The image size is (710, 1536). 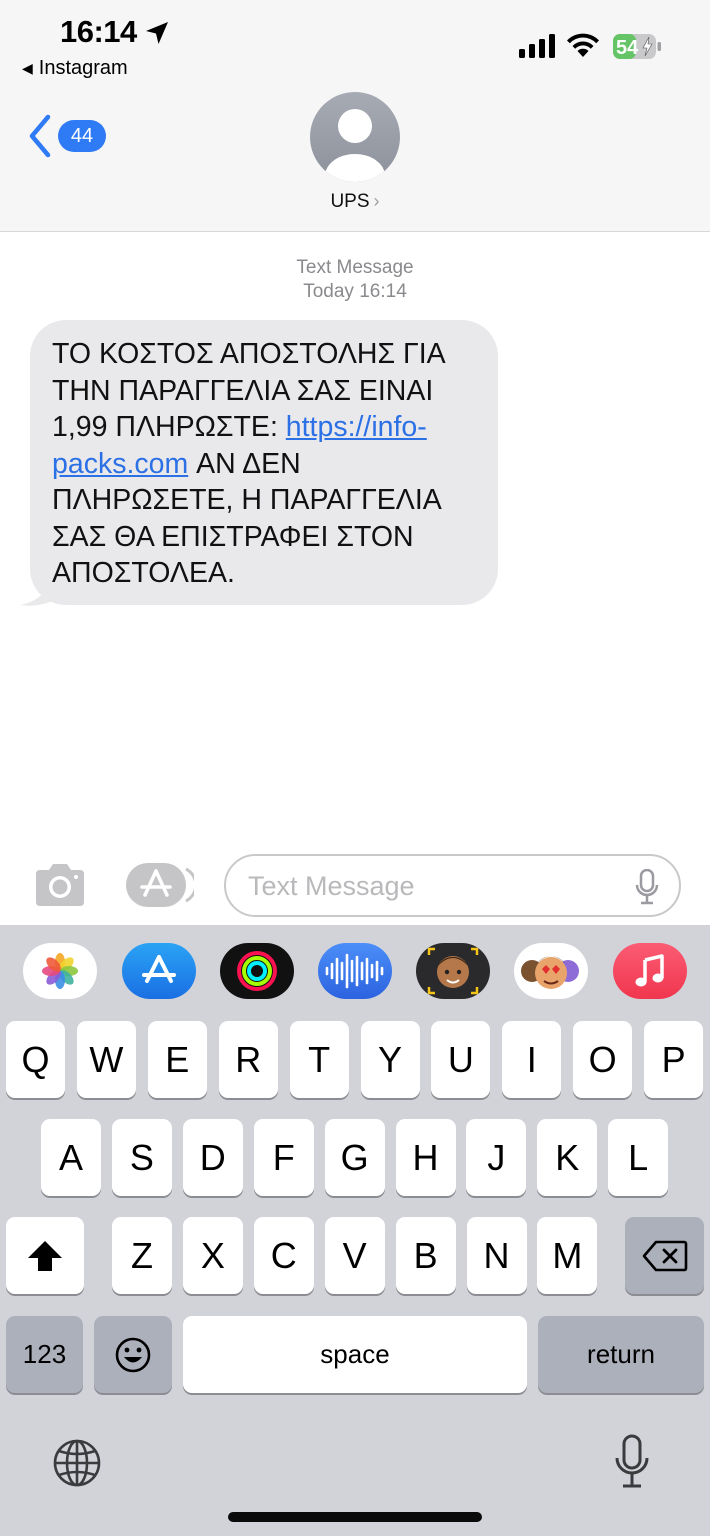 What do you see at coordinates (354, 1157) in the screenshot?
I see `key-g: G` at bounding box center [354, 1157].